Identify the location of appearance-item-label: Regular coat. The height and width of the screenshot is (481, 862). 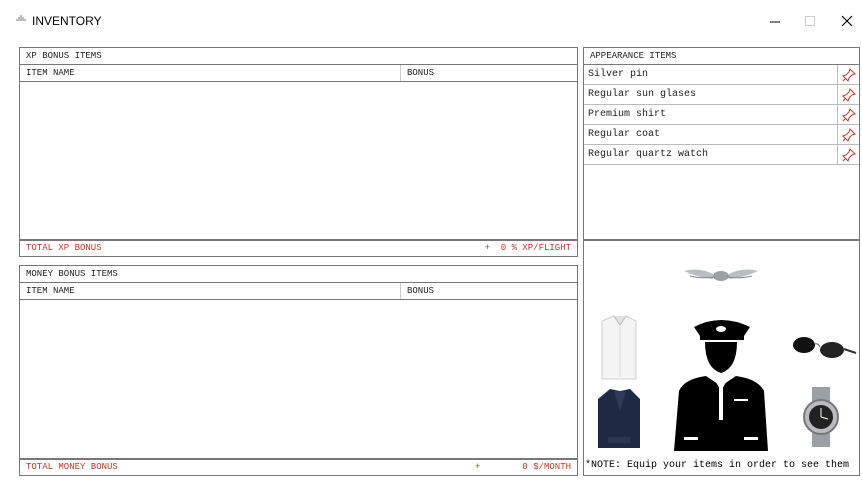
(624, 134).